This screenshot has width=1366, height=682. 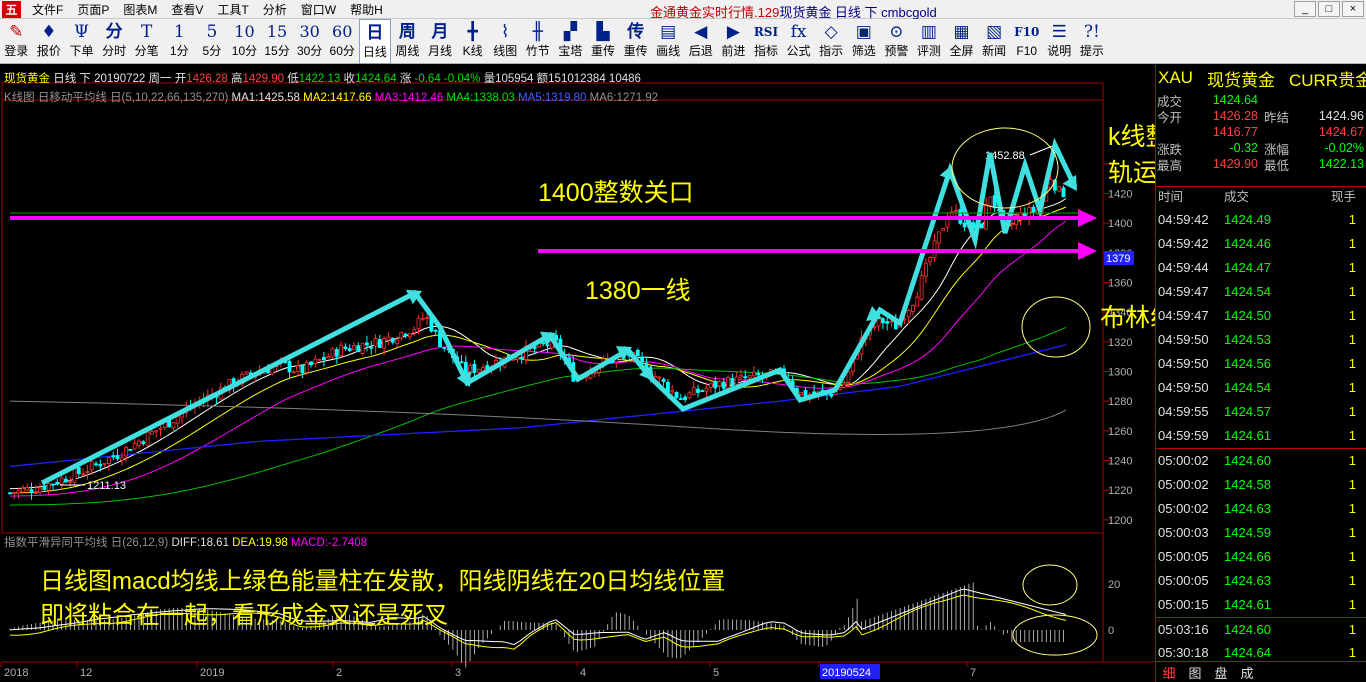 What do you see at coordinates (700, 41) in the screenshot?
I see `toolbar-button-21: ◀ 后退` at bounding box center [700, 41].